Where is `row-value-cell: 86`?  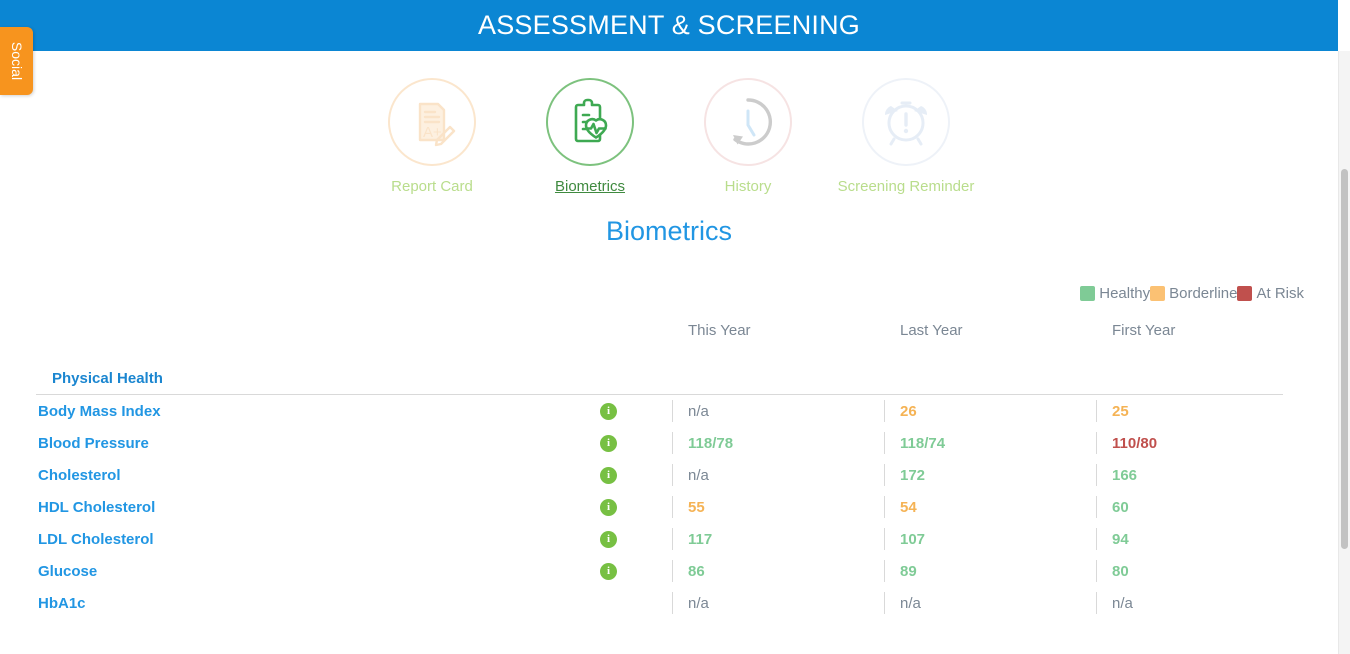
row-value-cell: 86 is located at coordinates (766, 571).